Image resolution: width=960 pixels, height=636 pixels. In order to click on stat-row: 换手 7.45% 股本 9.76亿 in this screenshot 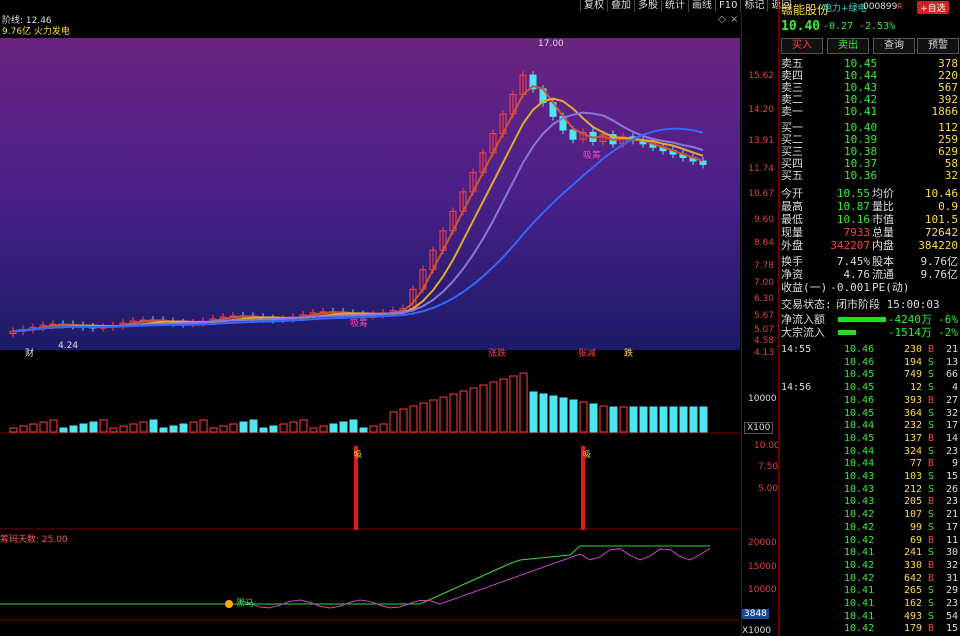, I will do `click(870, 262)`.